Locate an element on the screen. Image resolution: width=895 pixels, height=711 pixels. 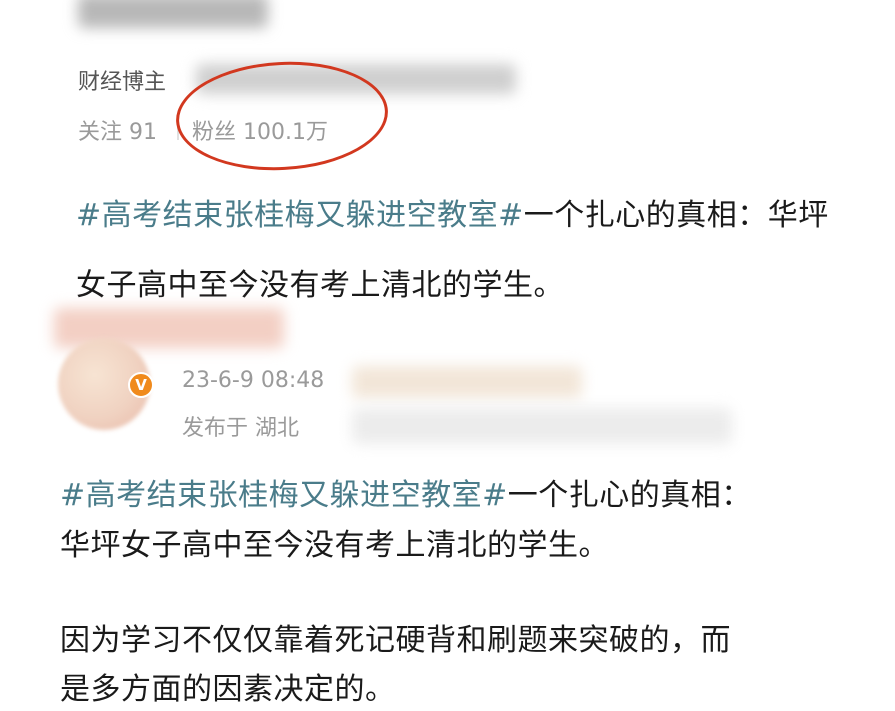
post-timestamp: 23-6-9 08:48 is located at coordinates (253, 380).